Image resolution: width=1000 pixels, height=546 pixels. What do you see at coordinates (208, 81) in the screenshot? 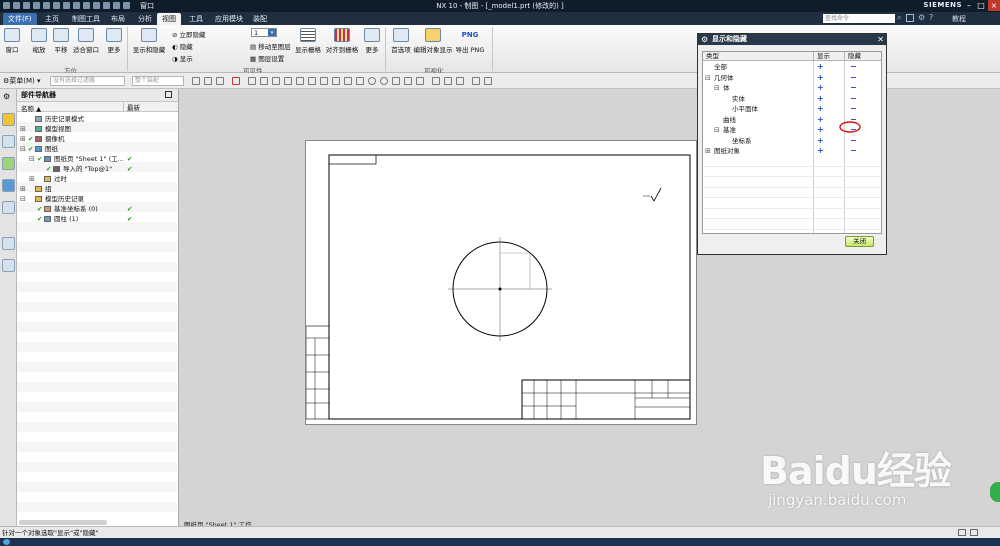
I see `deselect-icon` at bounding box center [208, 81].